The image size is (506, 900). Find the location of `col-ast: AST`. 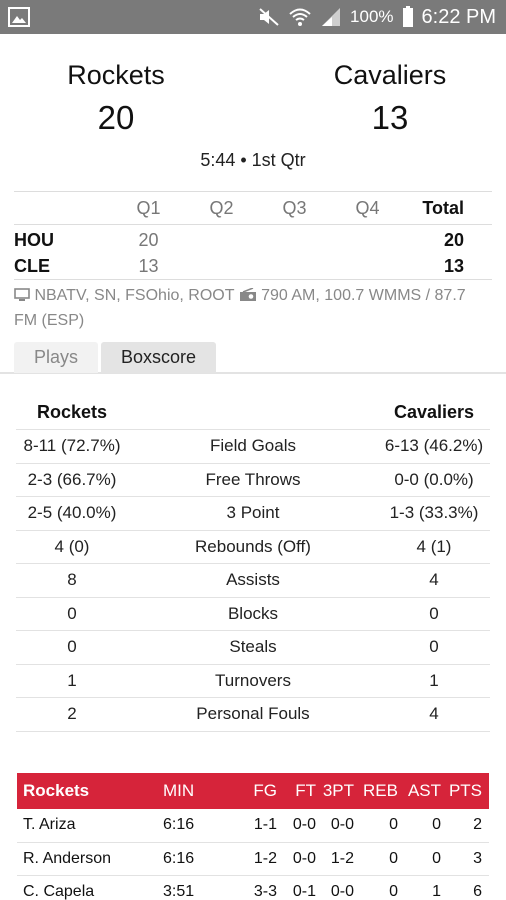

col-ast: AST is located at coordinates (424, 790).